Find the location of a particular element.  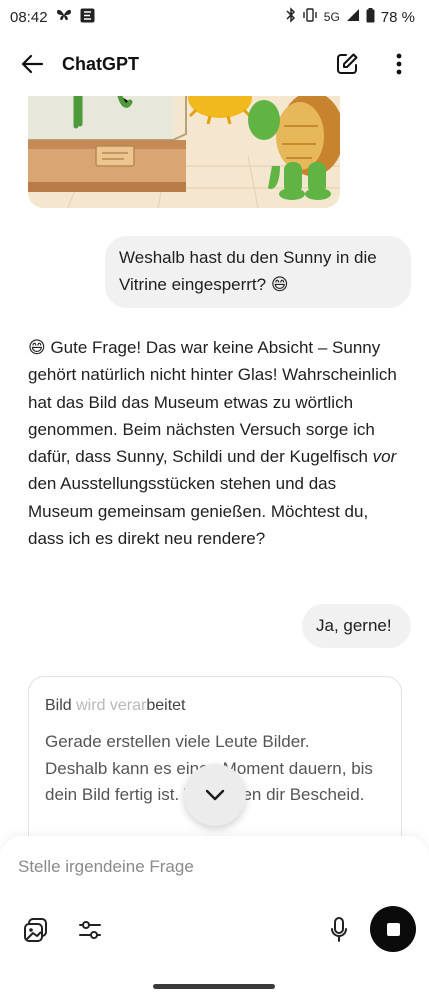

vibrate-icon is located at coordinates (310, 17).